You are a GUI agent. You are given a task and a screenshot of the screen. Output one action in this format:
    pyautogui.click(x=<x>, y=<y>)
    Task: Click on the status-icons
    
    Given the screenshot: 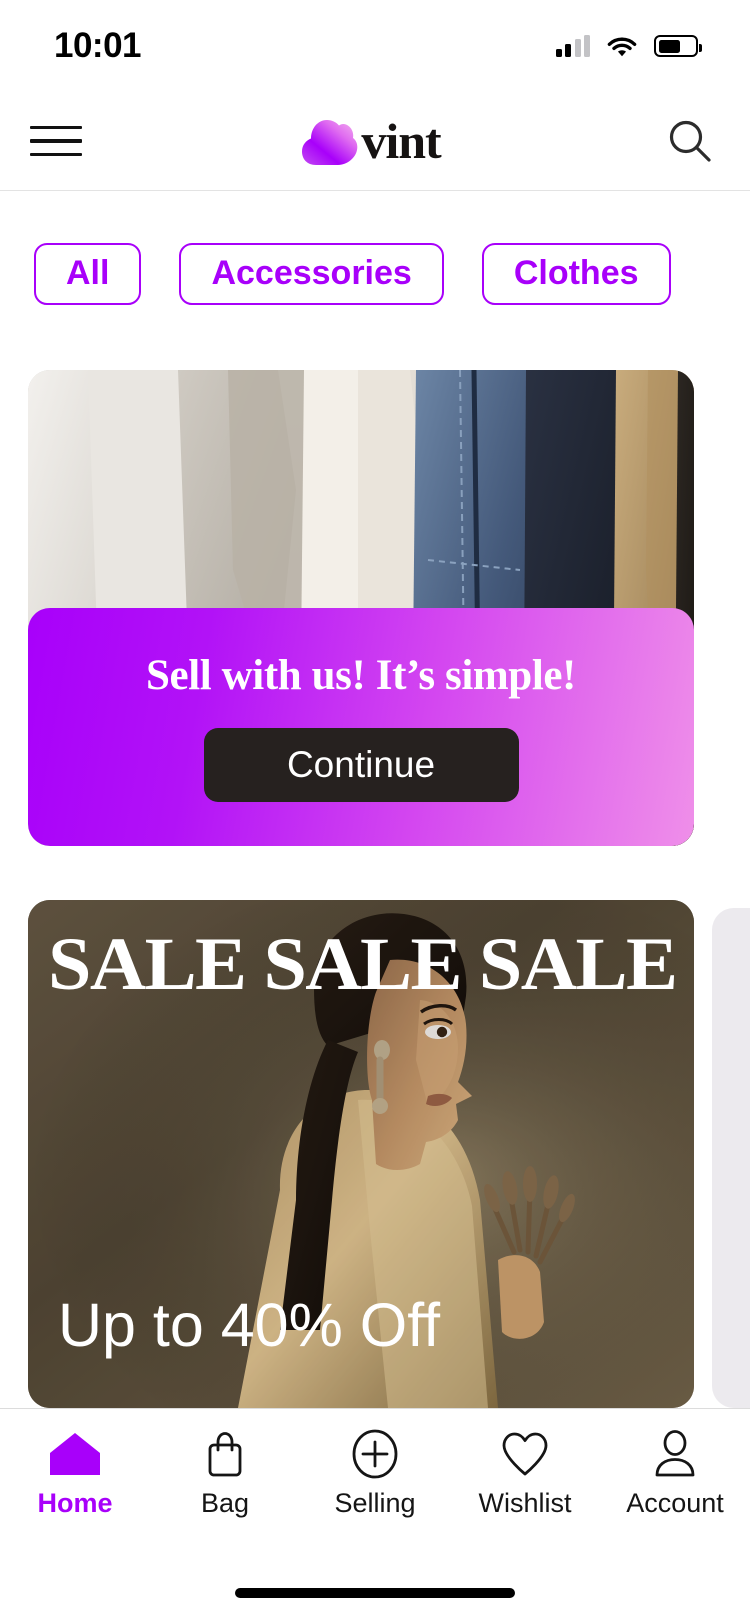 What is the action you would take?
    pyautogui.click(x=628, y=46)
    